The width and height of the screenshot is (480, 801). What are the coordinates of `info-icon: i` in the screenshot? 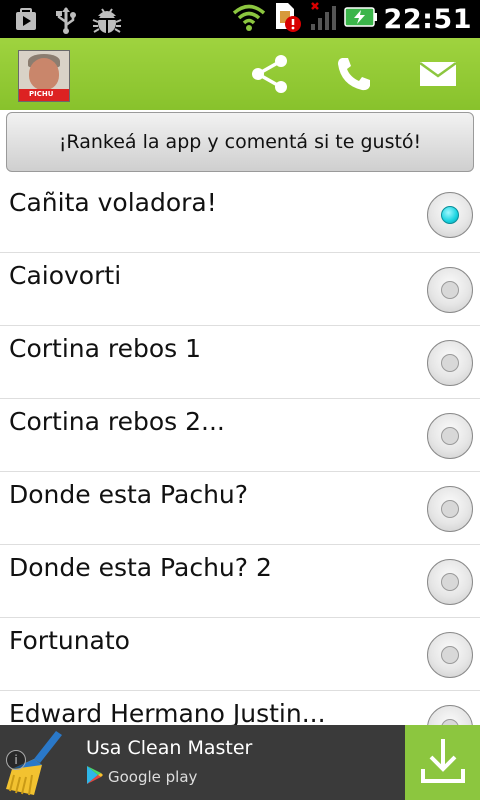 It's located at (16, 760).